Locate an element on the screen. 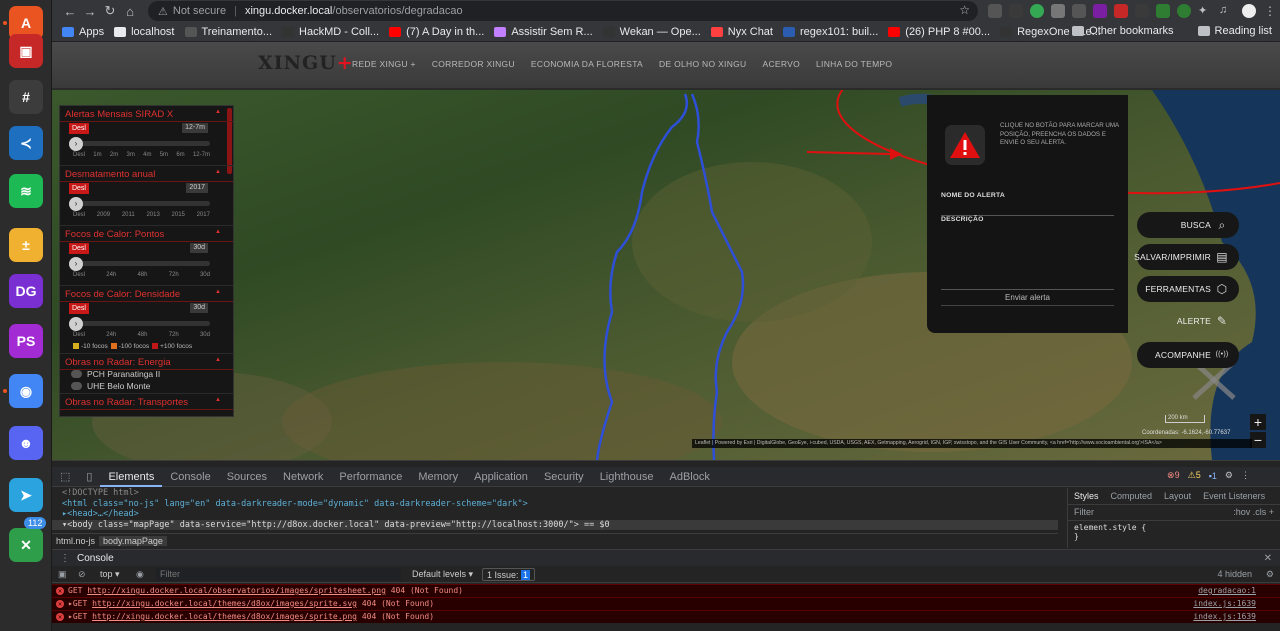 The width and height of the screenshot is (1280, 631). dock-discord-icon: ☻ is located at coordinates (26, 443).